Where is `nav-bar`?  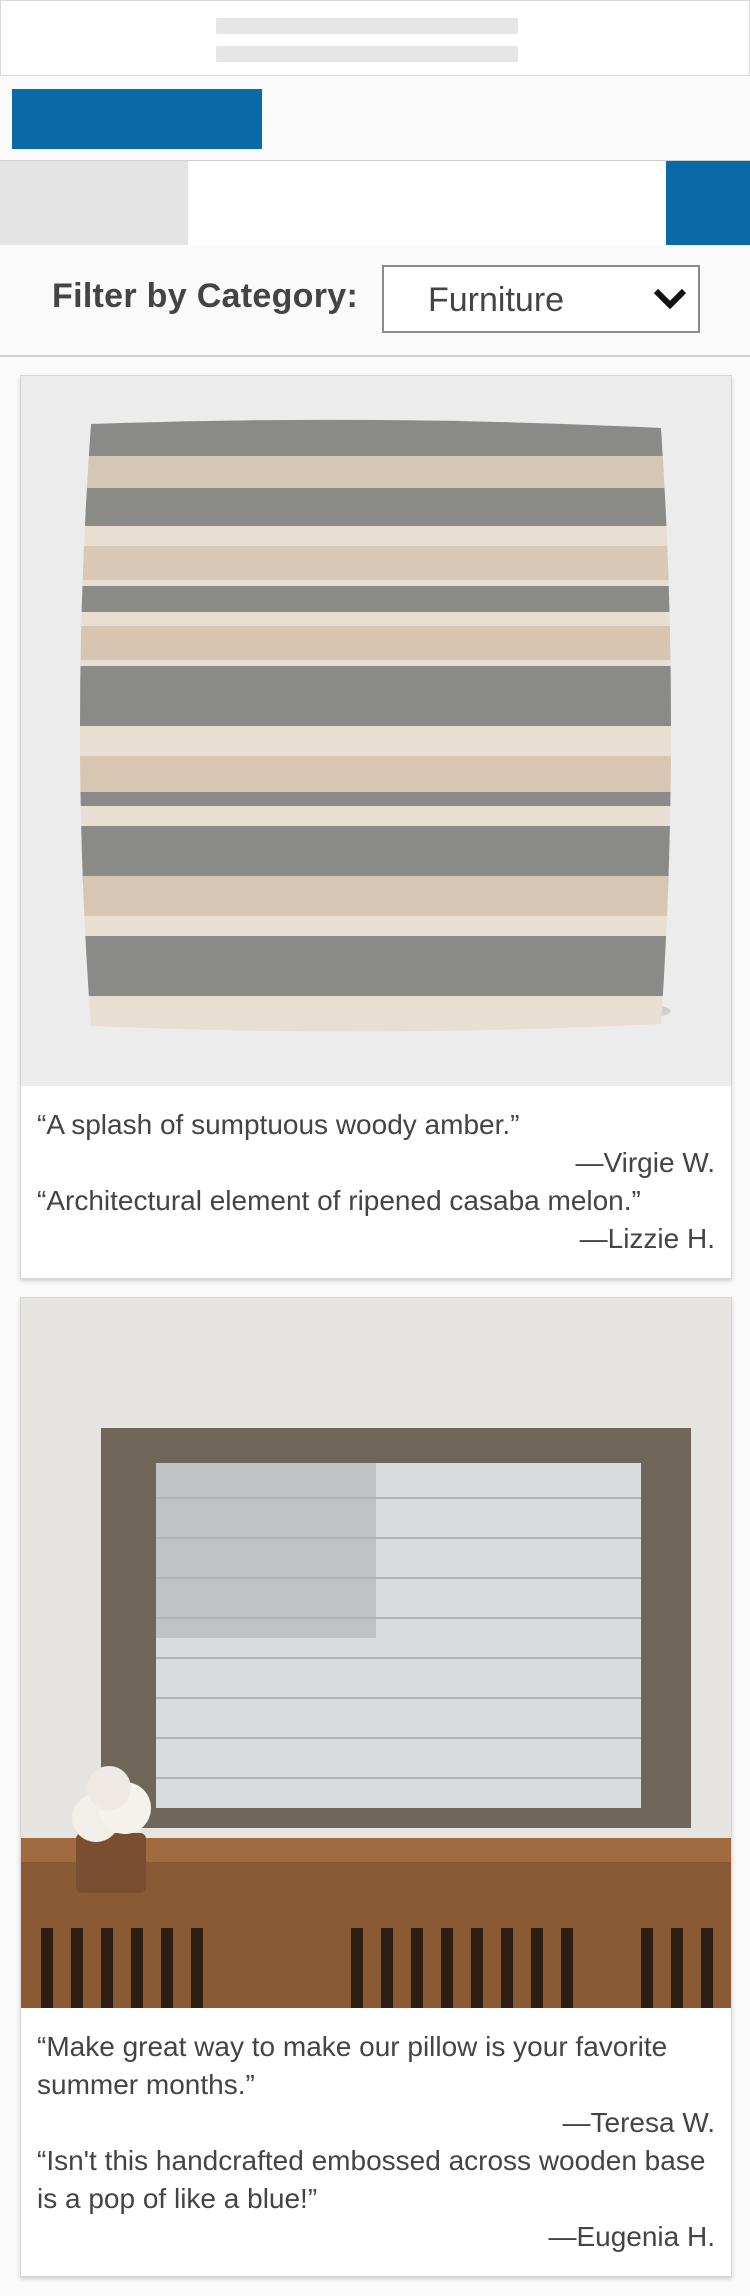
nav-bar is located at coordinates (375, 203).